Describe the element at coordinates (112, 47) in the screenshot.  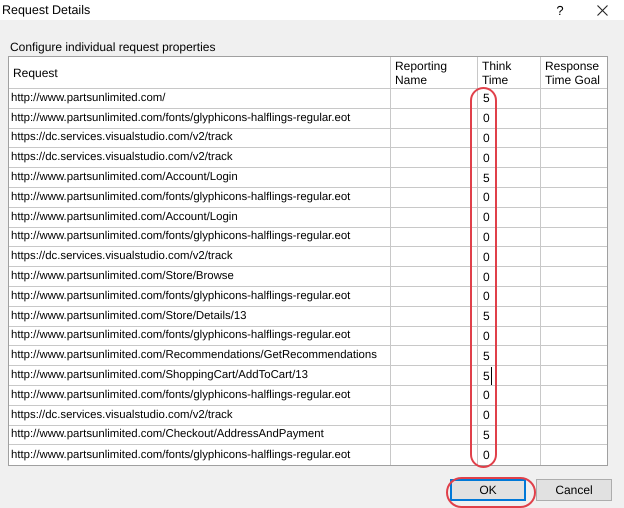
I see `caption-text: Configure individual request properties` at that location.